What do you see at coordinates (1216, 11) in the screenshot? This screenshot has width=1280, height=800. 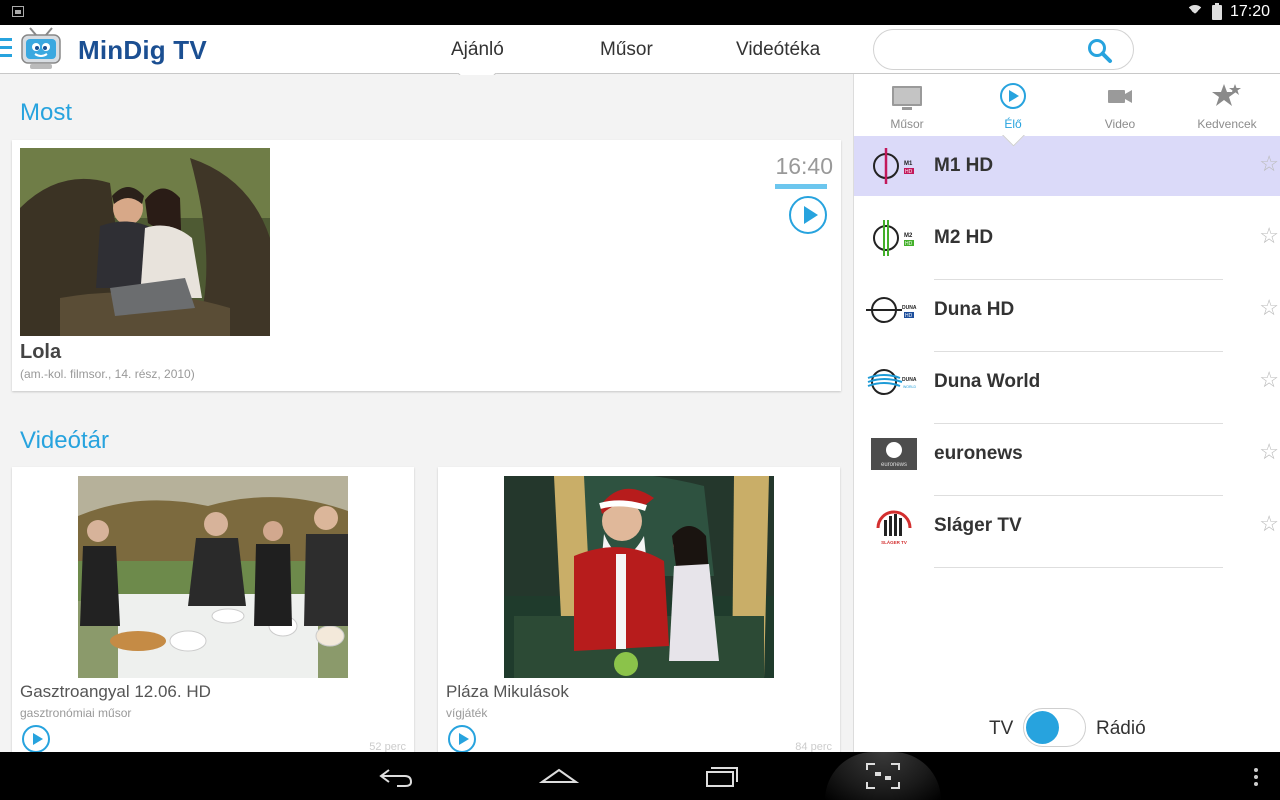 I see `battery-icon` at bounding box center [1216, 11].